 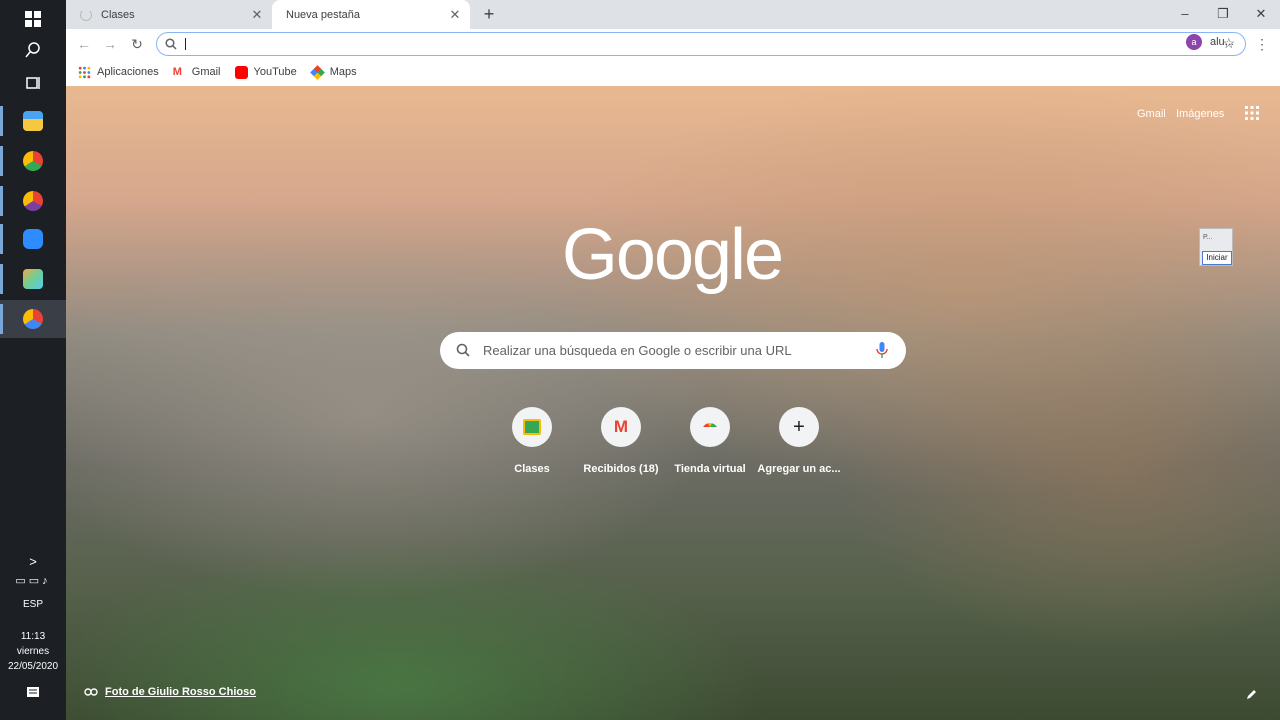 I want to click on shortcut-tile: M, so click(x=621, y=427).